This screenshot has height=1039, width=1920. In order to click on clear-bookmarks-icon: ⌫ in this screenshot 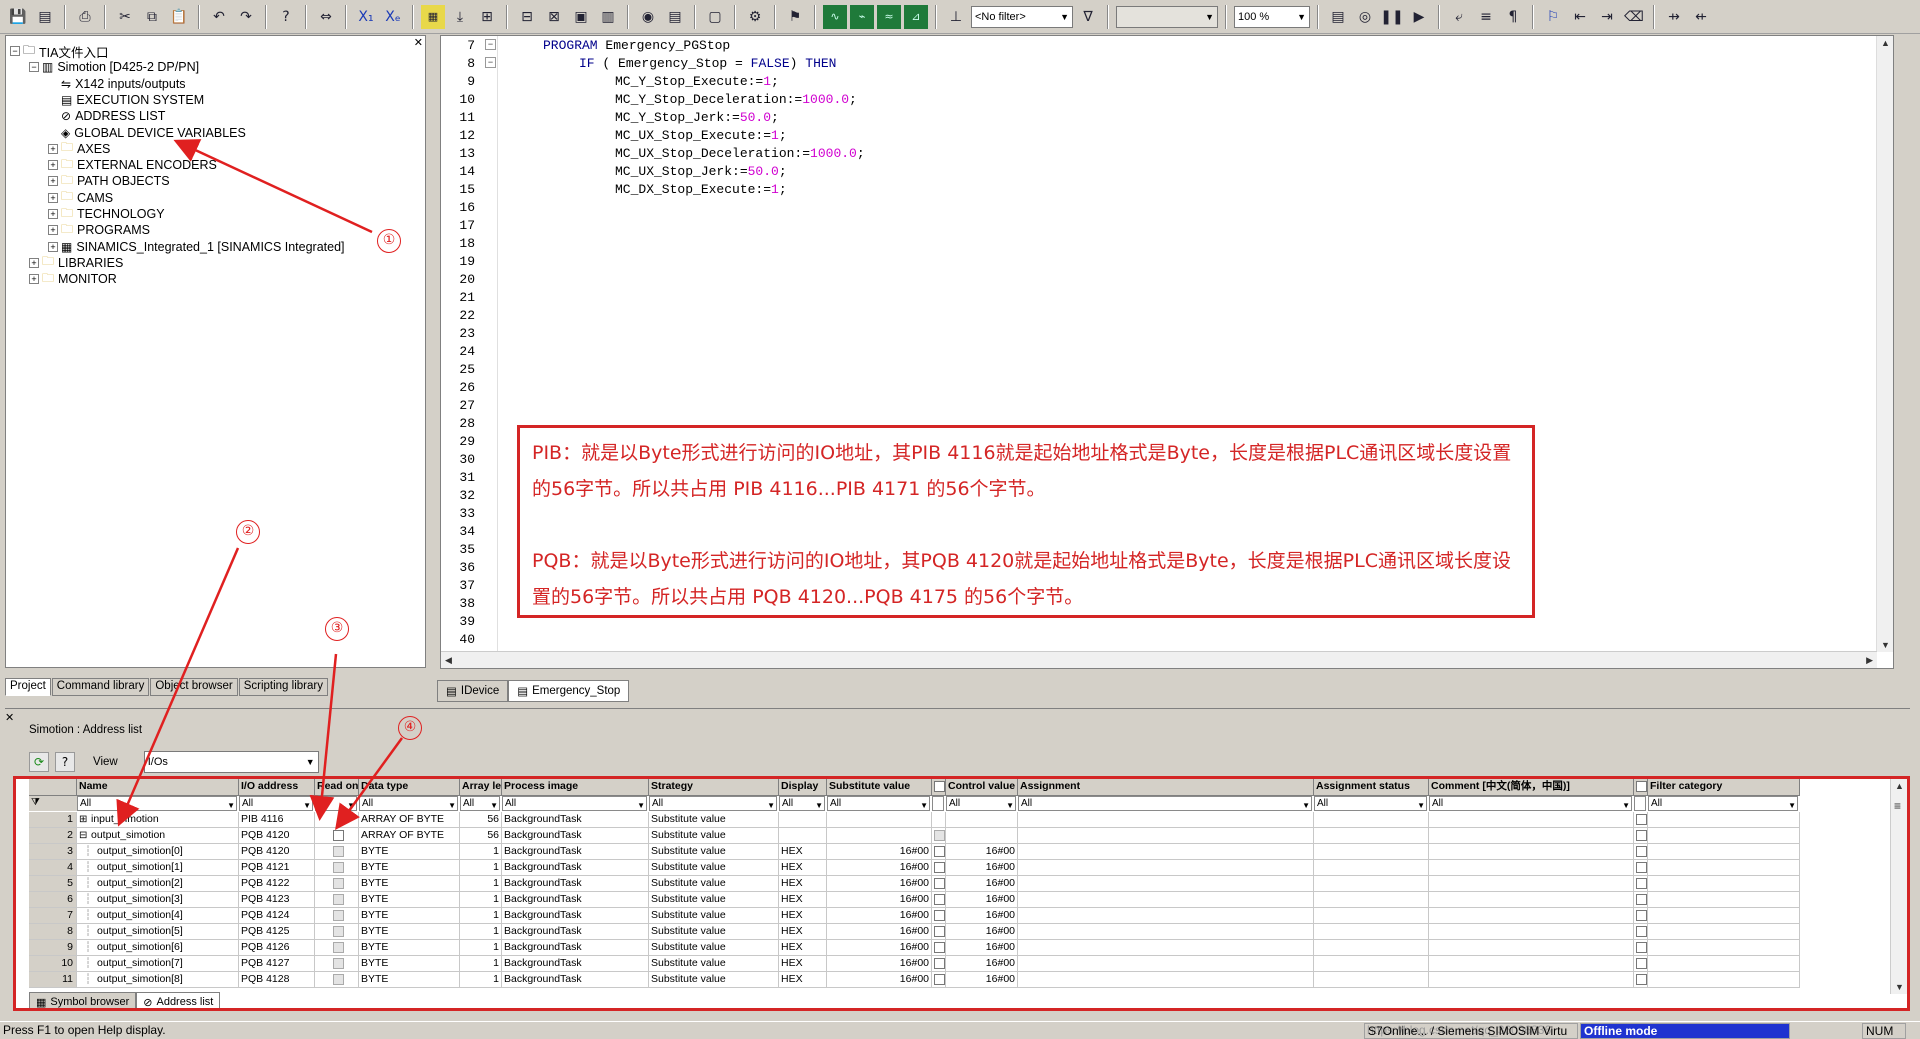, I will do `click(1634, 17)`.